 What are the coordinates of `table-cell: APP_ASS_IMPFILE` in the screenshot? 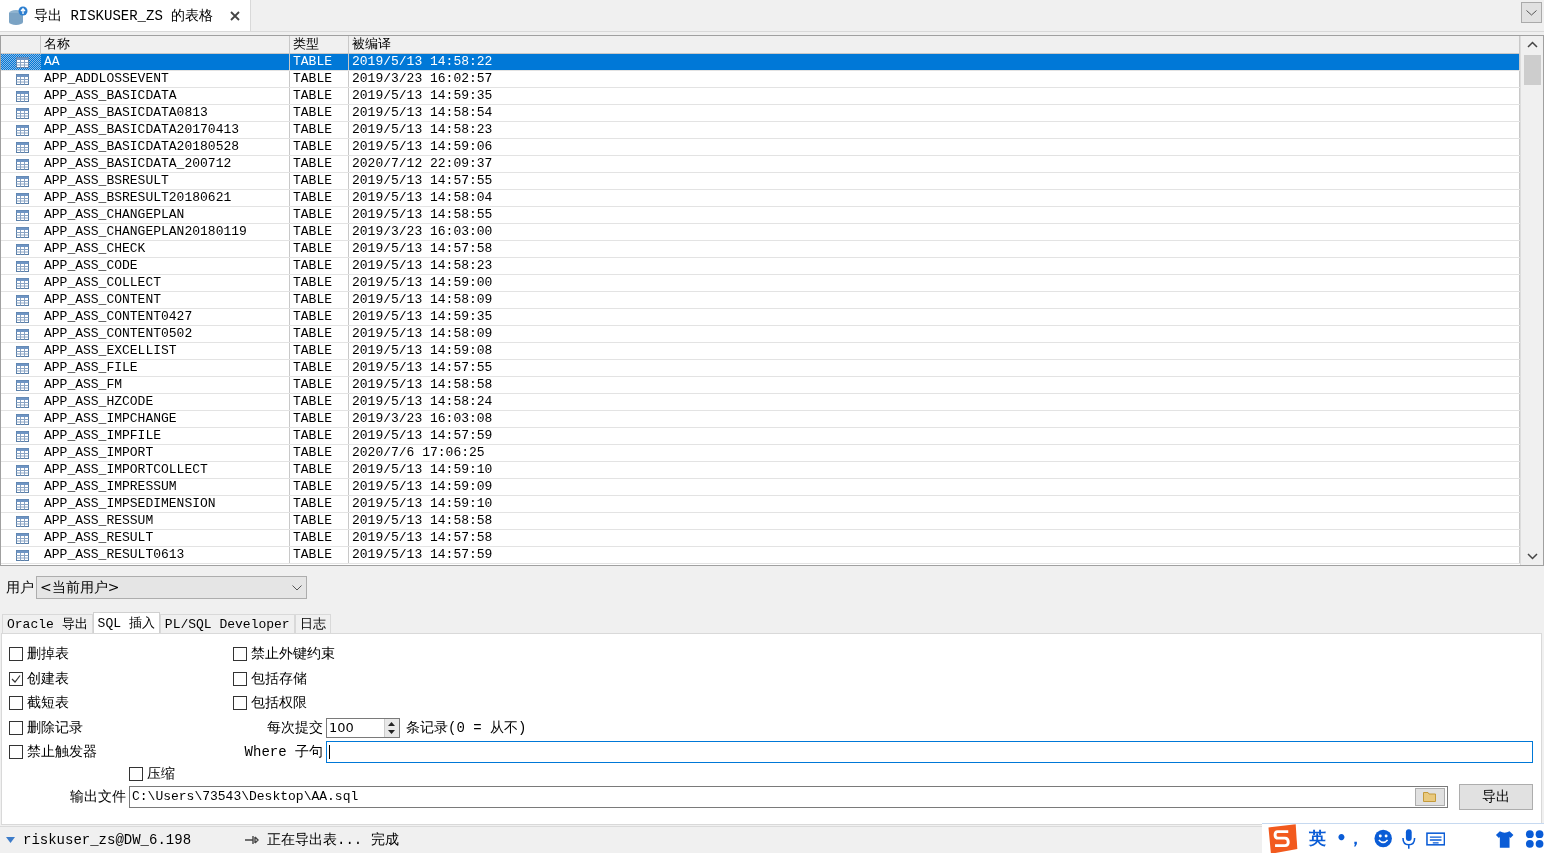 It's located at (165, 436).